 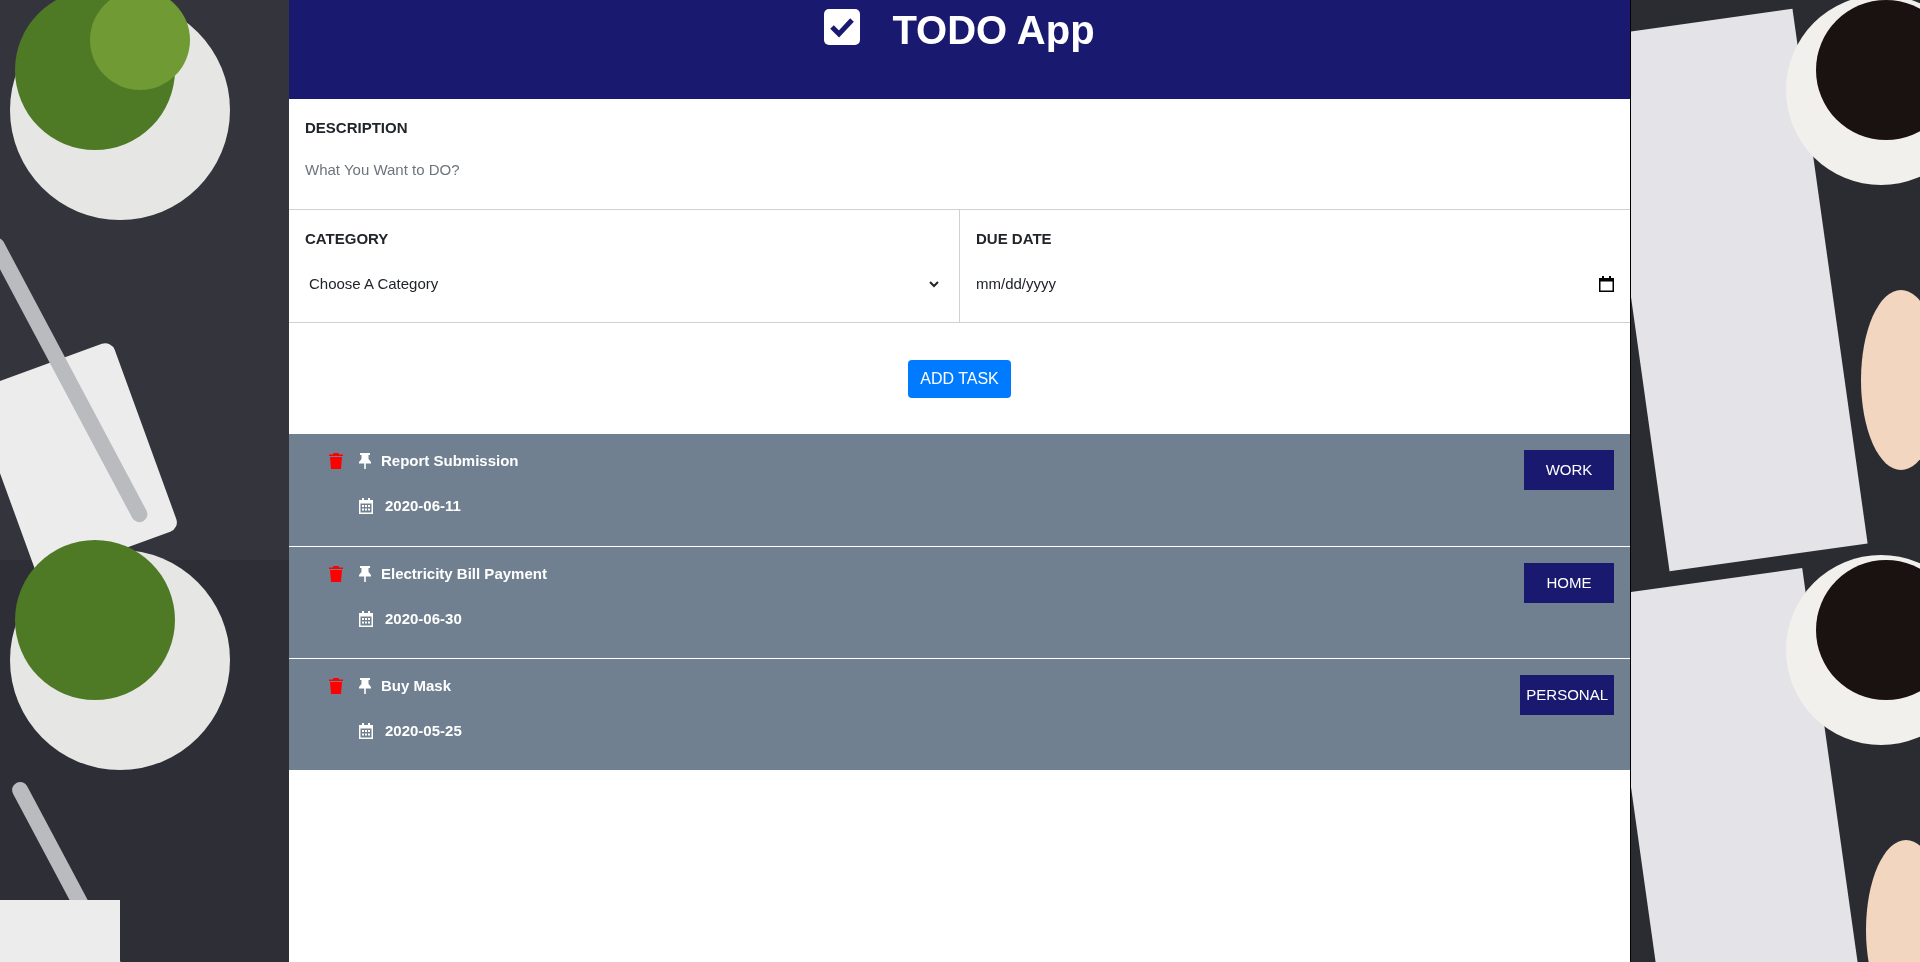 I want to click on field-label: DUE DATE, so click(x=1014, y=239).